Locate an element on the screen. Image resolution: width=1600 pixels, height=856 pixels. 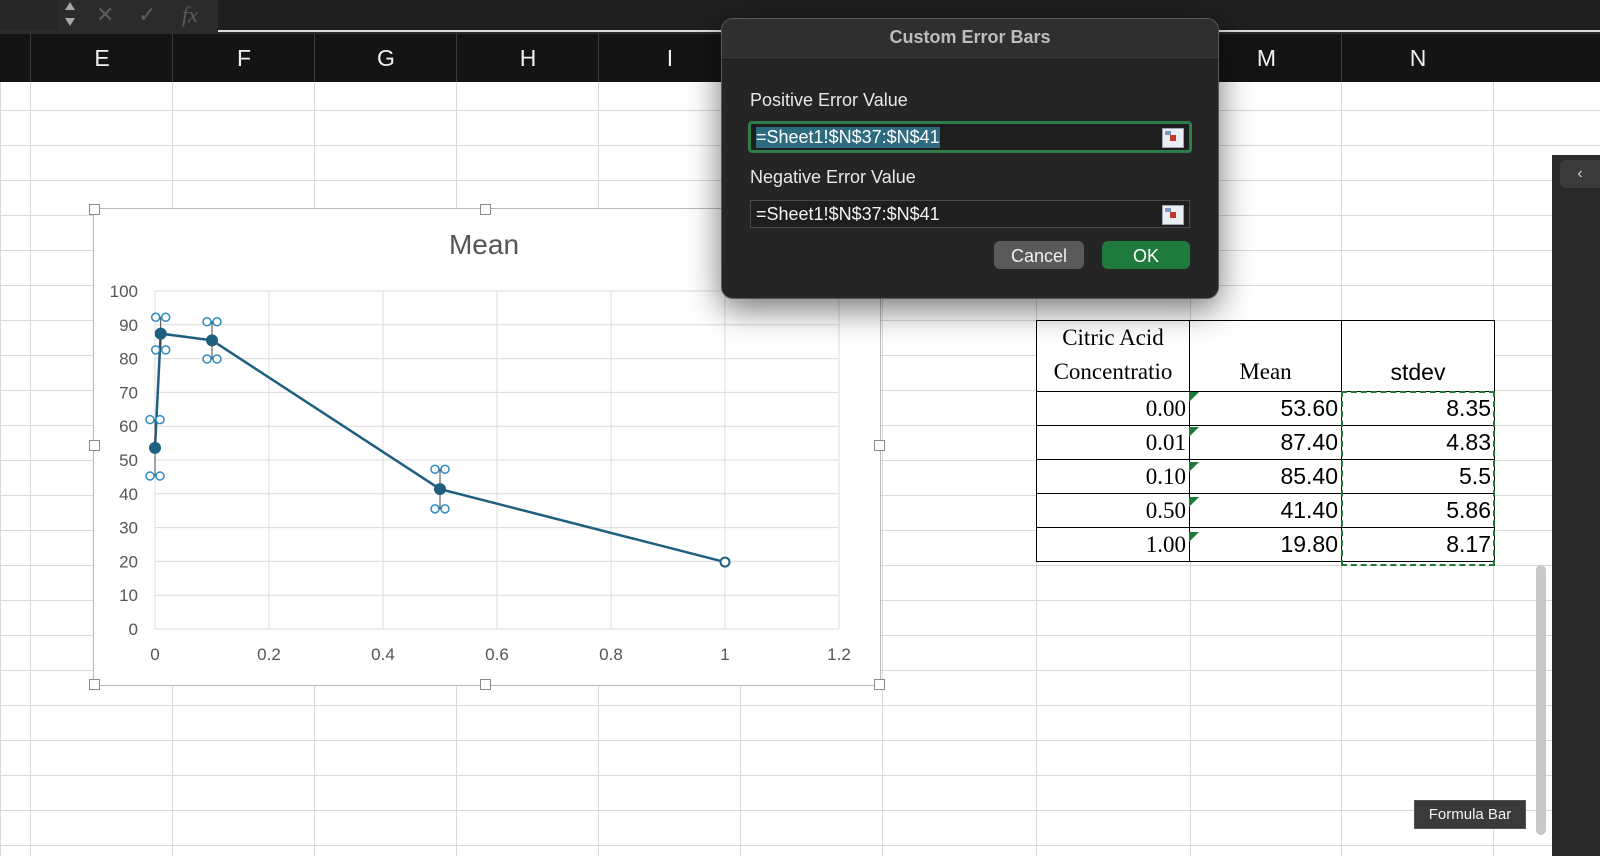
formula-bar-tooltip: Formula Bar is located at coordinates (1470, 814).